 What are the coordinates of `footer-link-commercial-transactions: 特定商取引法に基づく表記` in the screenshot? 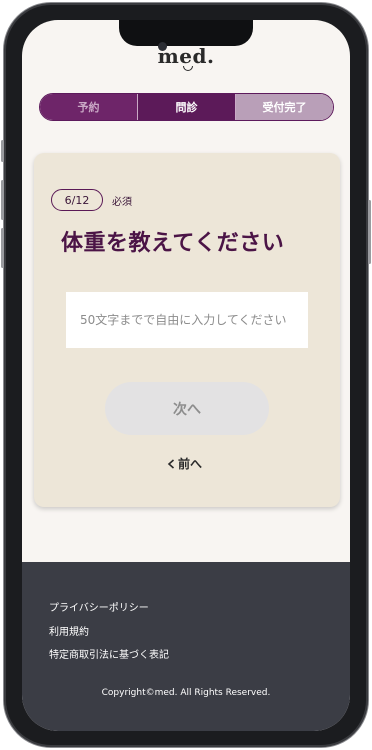 It's located at (109, 653).